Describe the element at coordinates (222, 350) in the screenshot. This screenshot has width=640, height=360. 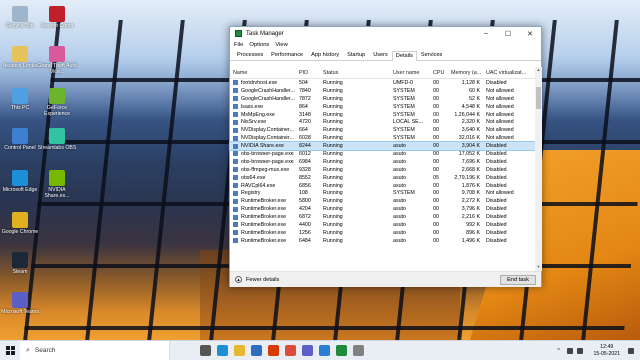
I see `edge-icon` at that location.